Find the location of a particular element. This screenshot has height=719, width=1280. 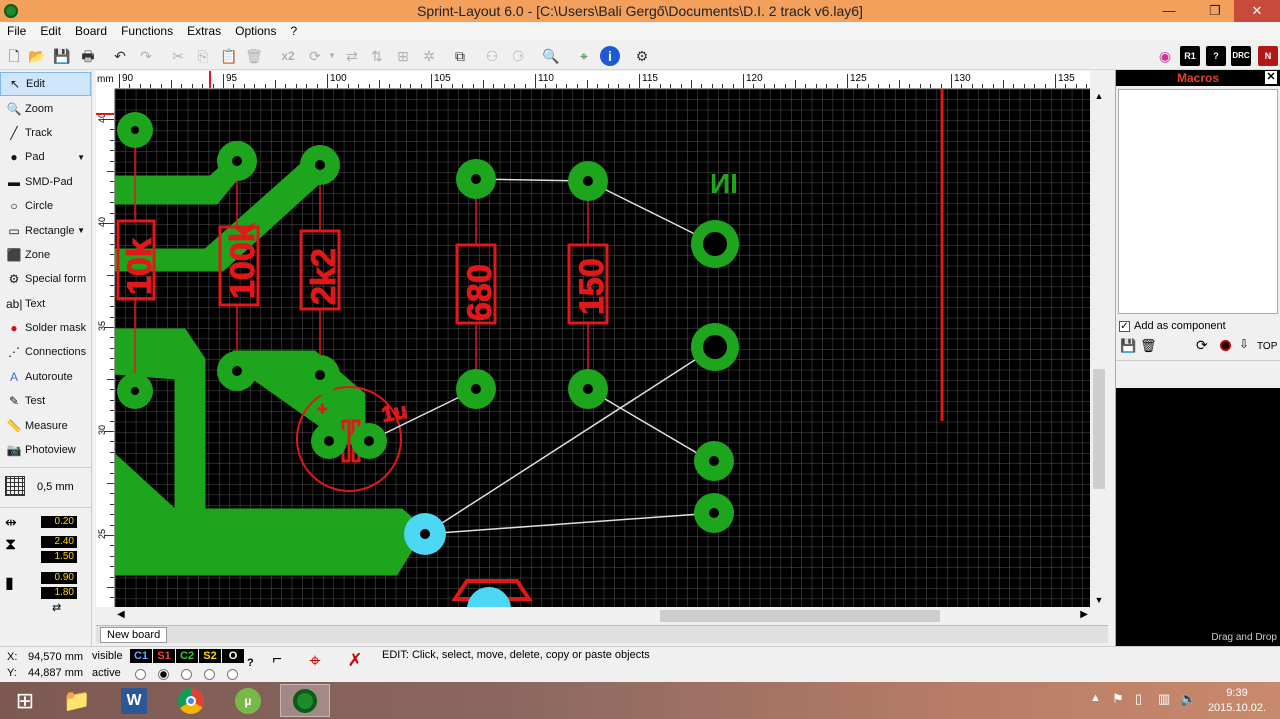

mirror-vertical-icon: ⇅ is located at coordinates (377, 56).